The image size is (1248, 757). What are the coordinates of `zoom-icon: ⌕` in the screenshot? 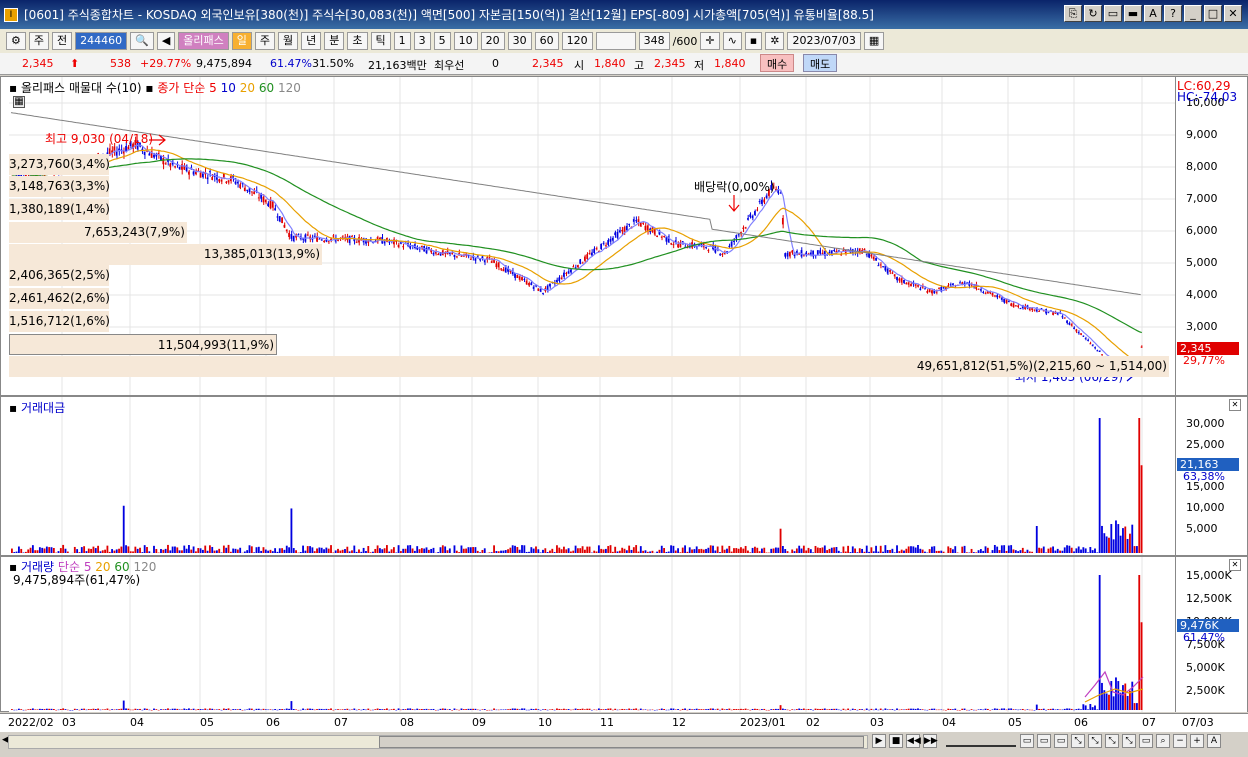 It's located at (1163, 741).